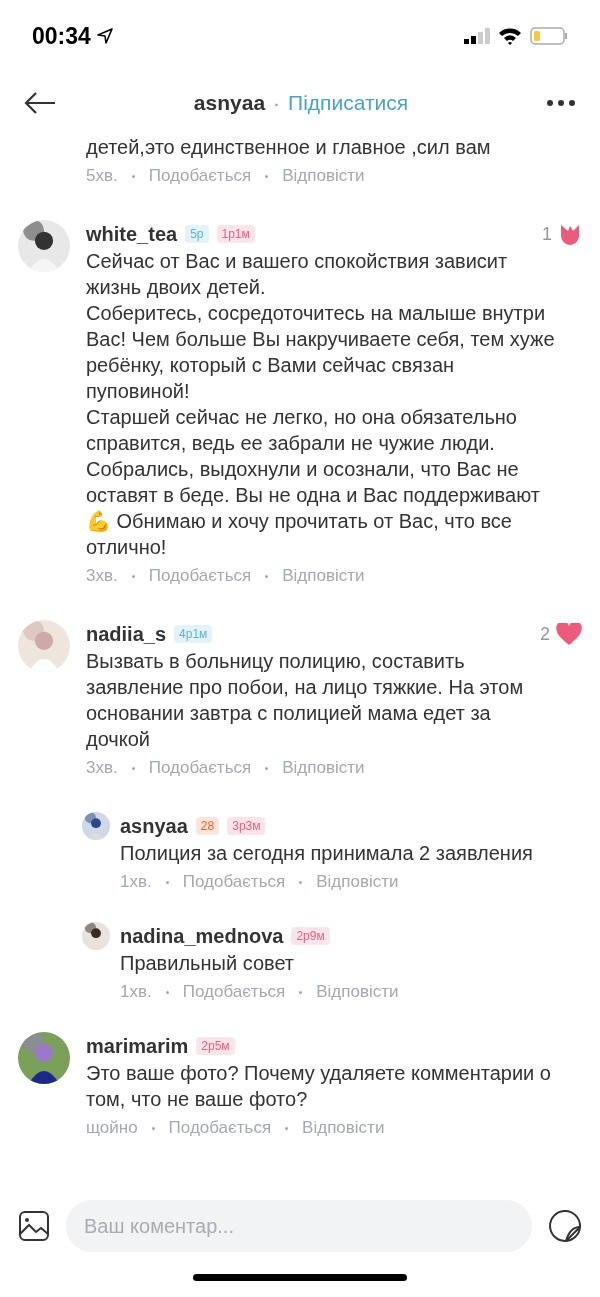 This screenshot has height=1297, width=600. What do you see at coordinates (202, 936) in the screenshot?
I see `username: nadina_mednova` at bounding box center [202, 936].